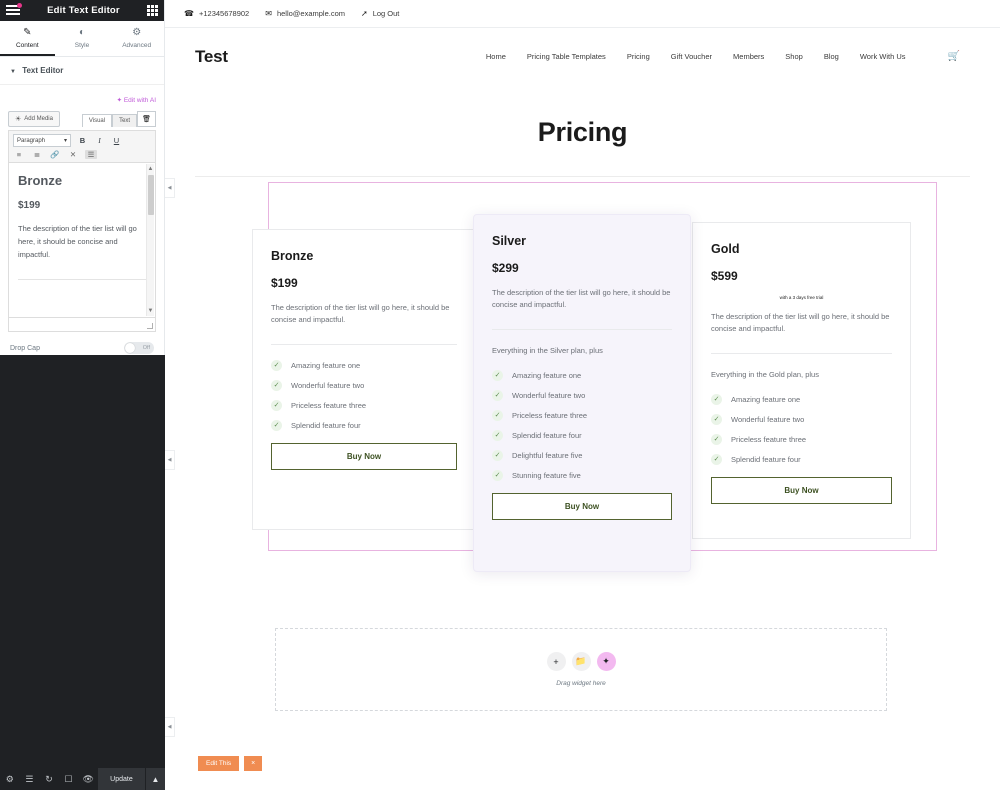  What do you see at coordinates (49, 779) in the screenshot?
I see `history-icon: ↻` at bounding box center [49, 779].